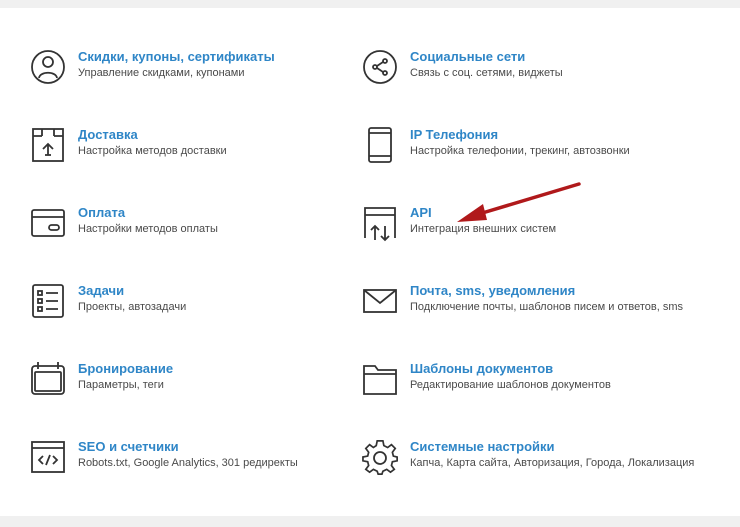 This screenshot has width=740, height=527. I want to click on red-arrow-annotation, so click(519, 202).